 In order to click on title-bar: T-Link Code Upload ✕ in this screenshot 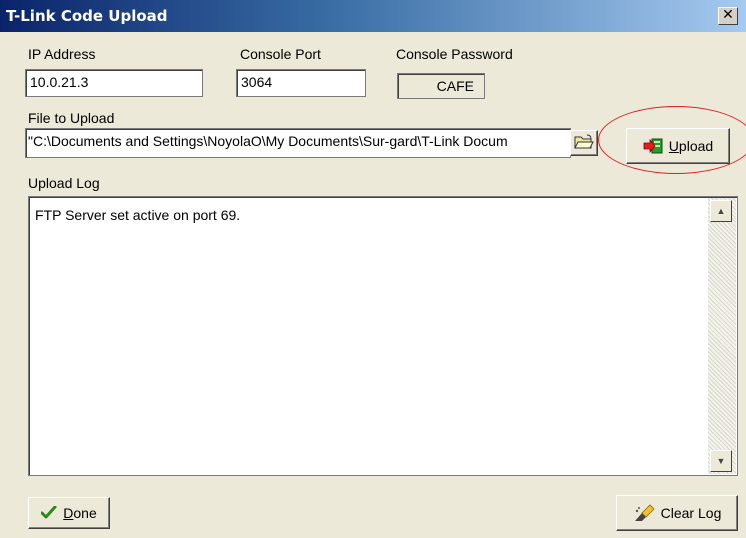, I will do `click(373, 16)`.